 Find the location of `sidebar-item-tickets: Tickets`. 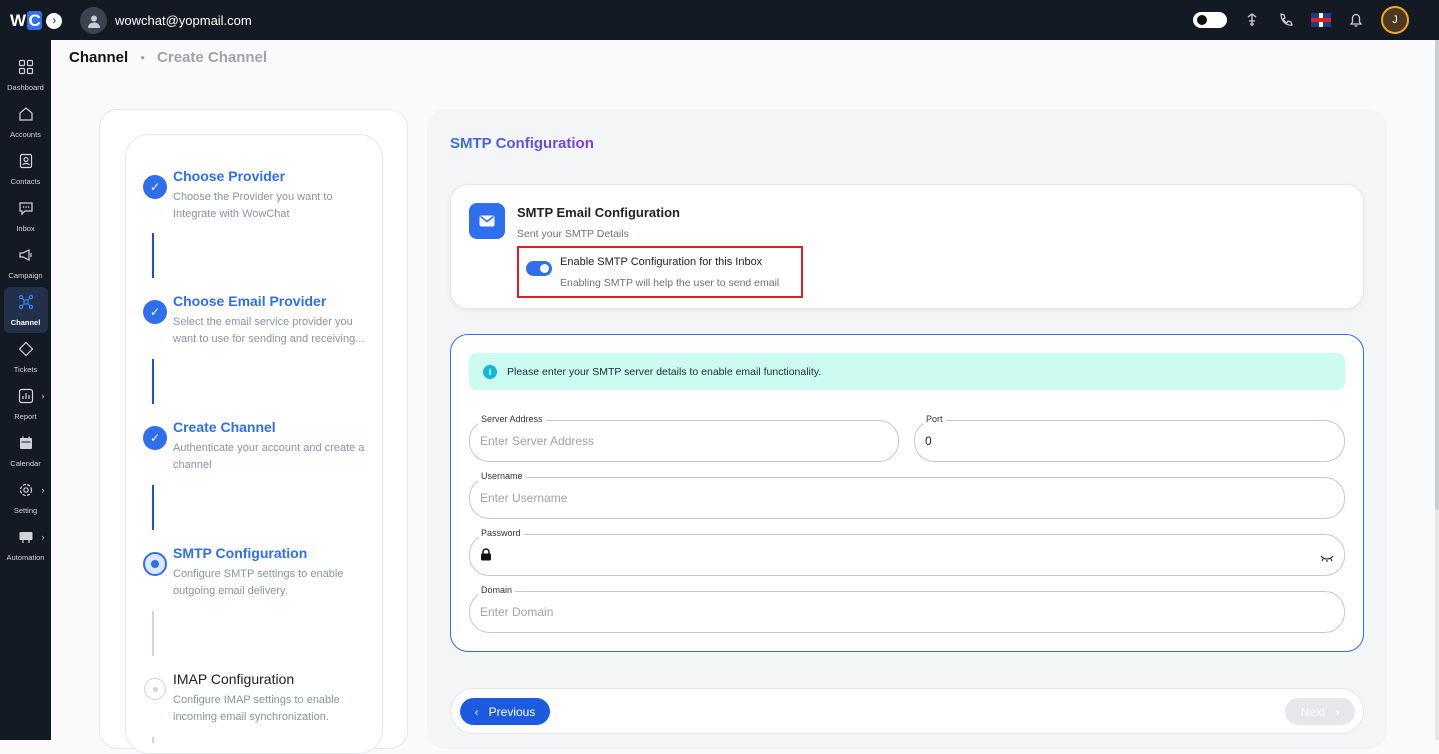

sidebar-item-tickets: Tickets is located at coordinates (26, 357).